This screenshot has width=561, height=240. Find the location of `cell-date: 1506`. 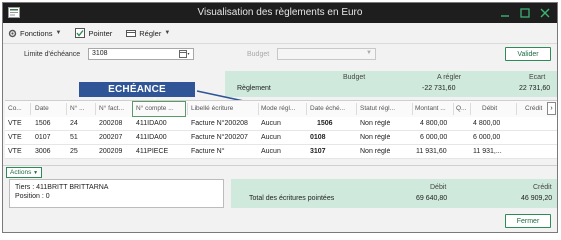

cell-date: 1506 is located at coordinates (43, 123).